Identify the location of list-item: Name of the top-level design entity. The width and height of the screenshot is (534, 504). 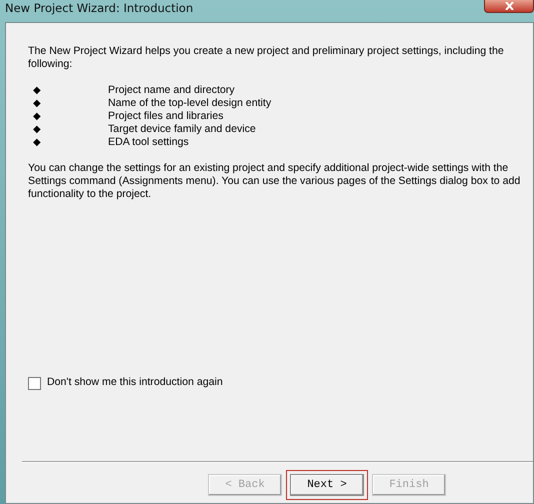
(190, 103).